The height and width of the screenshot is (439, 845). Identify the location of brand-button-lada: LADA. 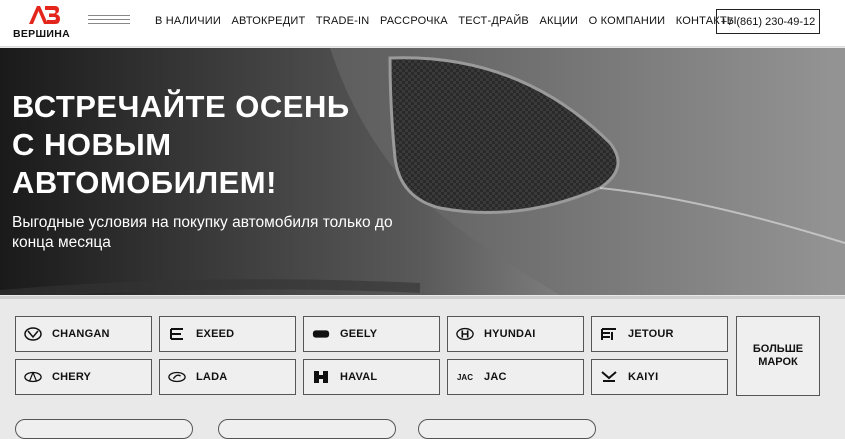
(227, 377).